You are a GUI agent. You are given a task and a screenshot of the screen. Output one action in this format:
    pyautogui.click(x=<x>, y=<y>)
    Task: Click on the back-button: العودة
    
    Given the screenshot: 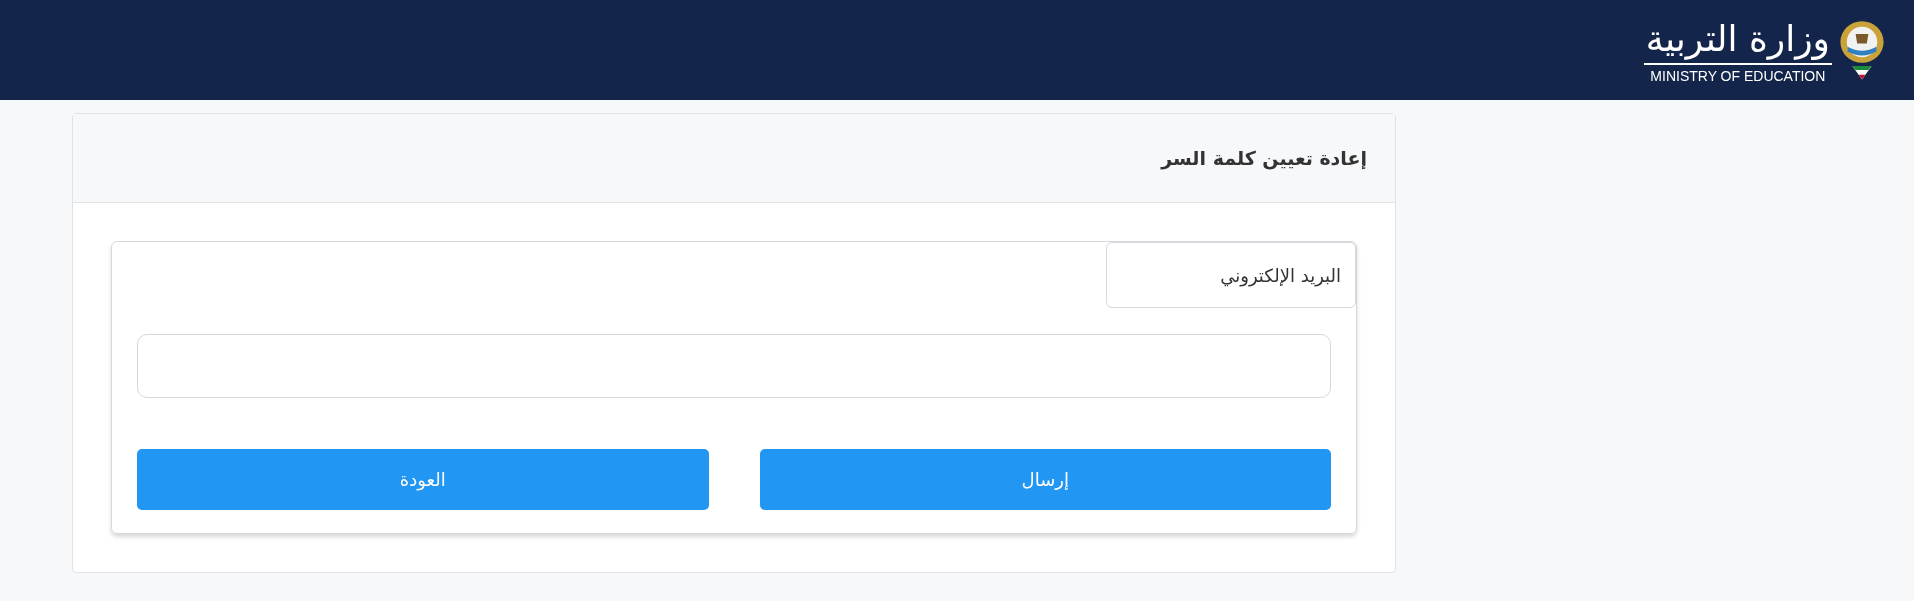 What is the action you would take?
    pyautogui.click(x=423, y=479)
    